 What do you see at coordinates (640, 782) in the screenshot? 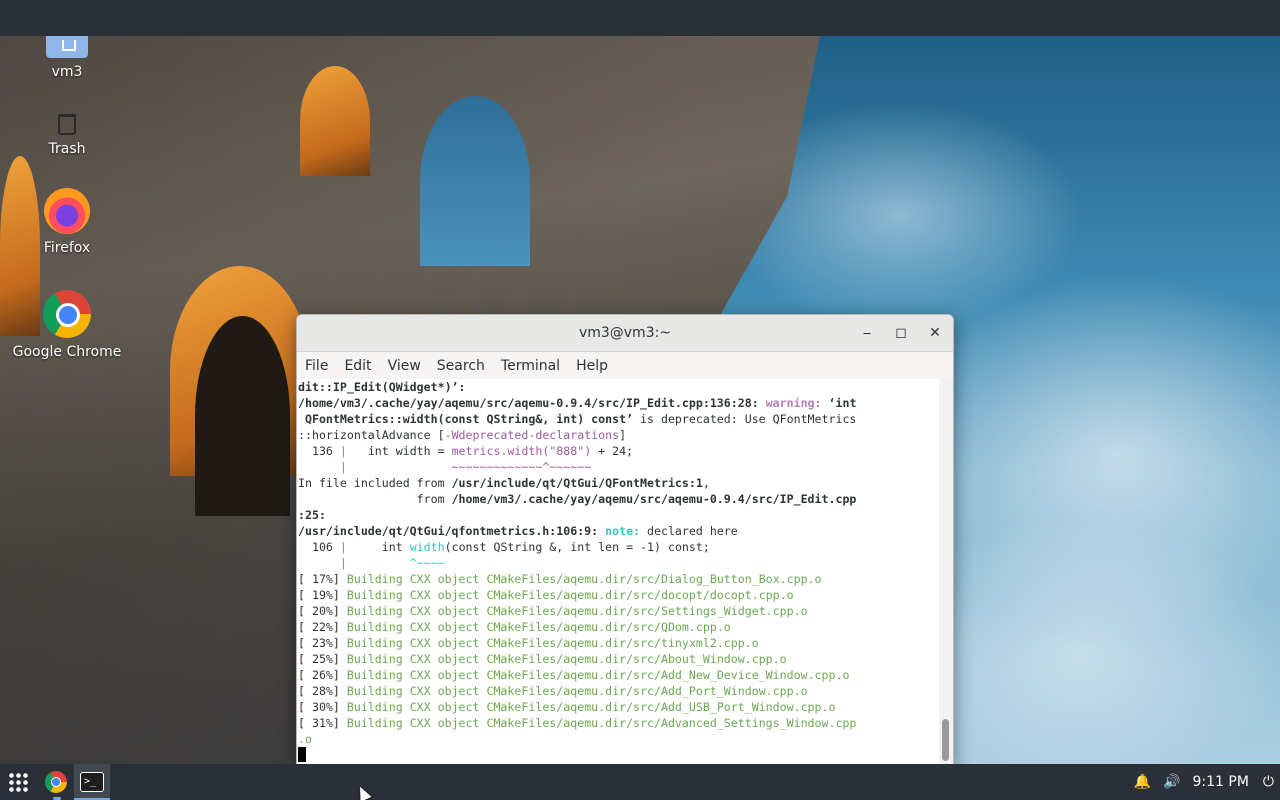
I see `taskbar: >_ 🔔 🔊 9:11 PM ⏻` at bounding box center [640, 782].